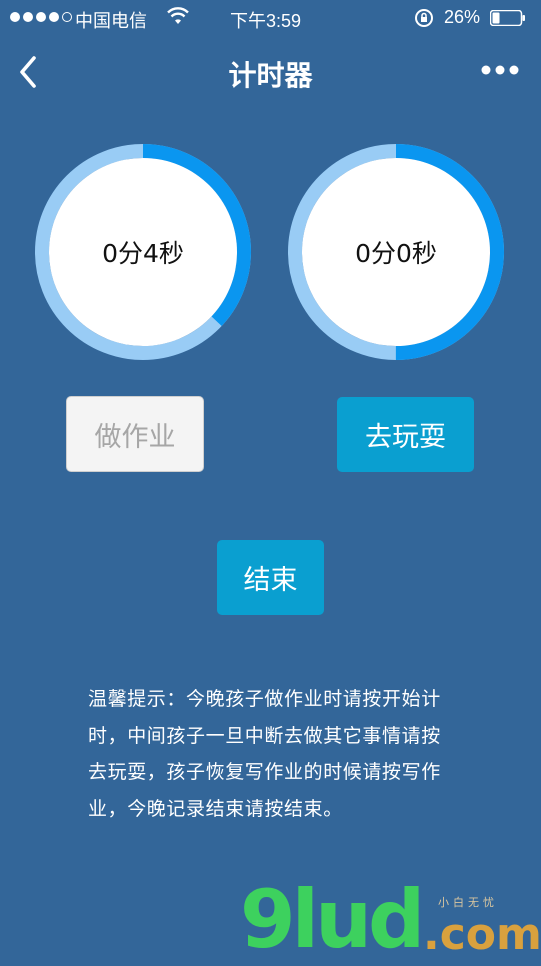 Image resolution: width=541 pixels, height=966 pixels. Describe the element at coordinates (468, 903) in the screenshot. I see `watermark-small: 小白无忧` at that location.